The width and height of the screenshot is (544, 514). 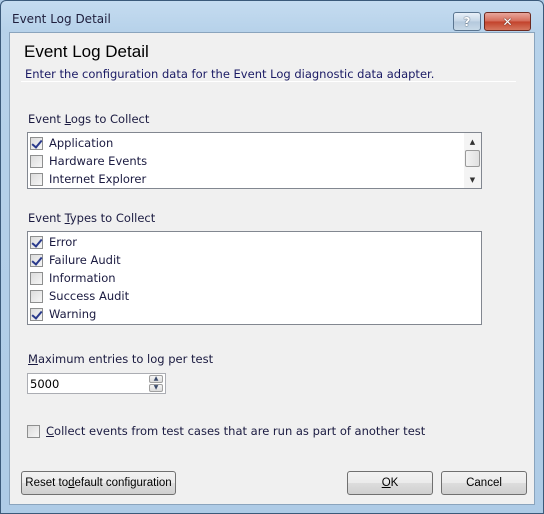 I want to click on label-text: ogs to Collect, so click(x=110, y=119).